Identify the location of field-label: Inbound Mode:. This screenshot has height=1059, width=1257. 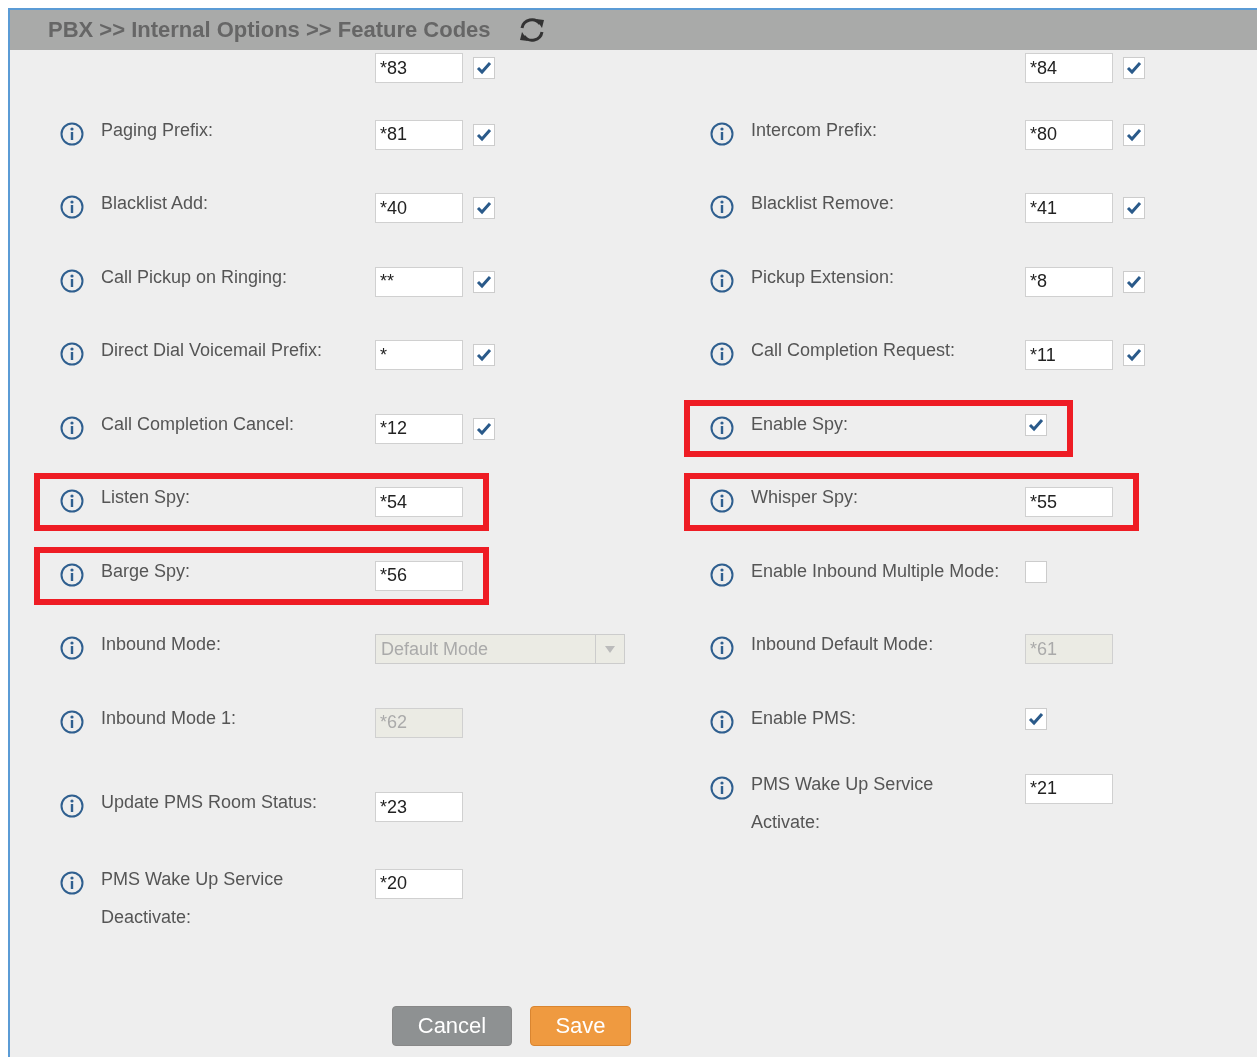
(162, 645).